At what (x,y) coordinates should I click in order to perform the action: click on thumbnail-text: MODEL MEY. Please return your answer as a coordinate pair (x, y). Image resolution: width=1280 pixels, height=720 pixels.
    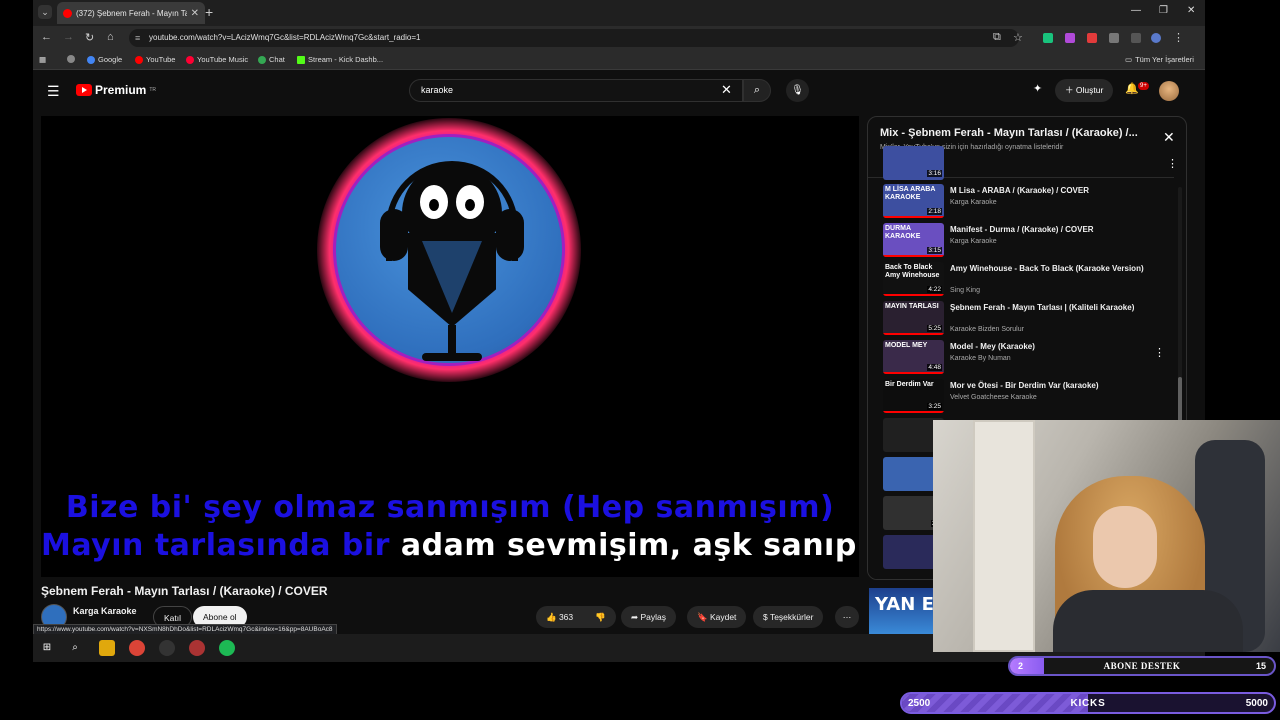
    Looking at the image, I should click on (906, 345).